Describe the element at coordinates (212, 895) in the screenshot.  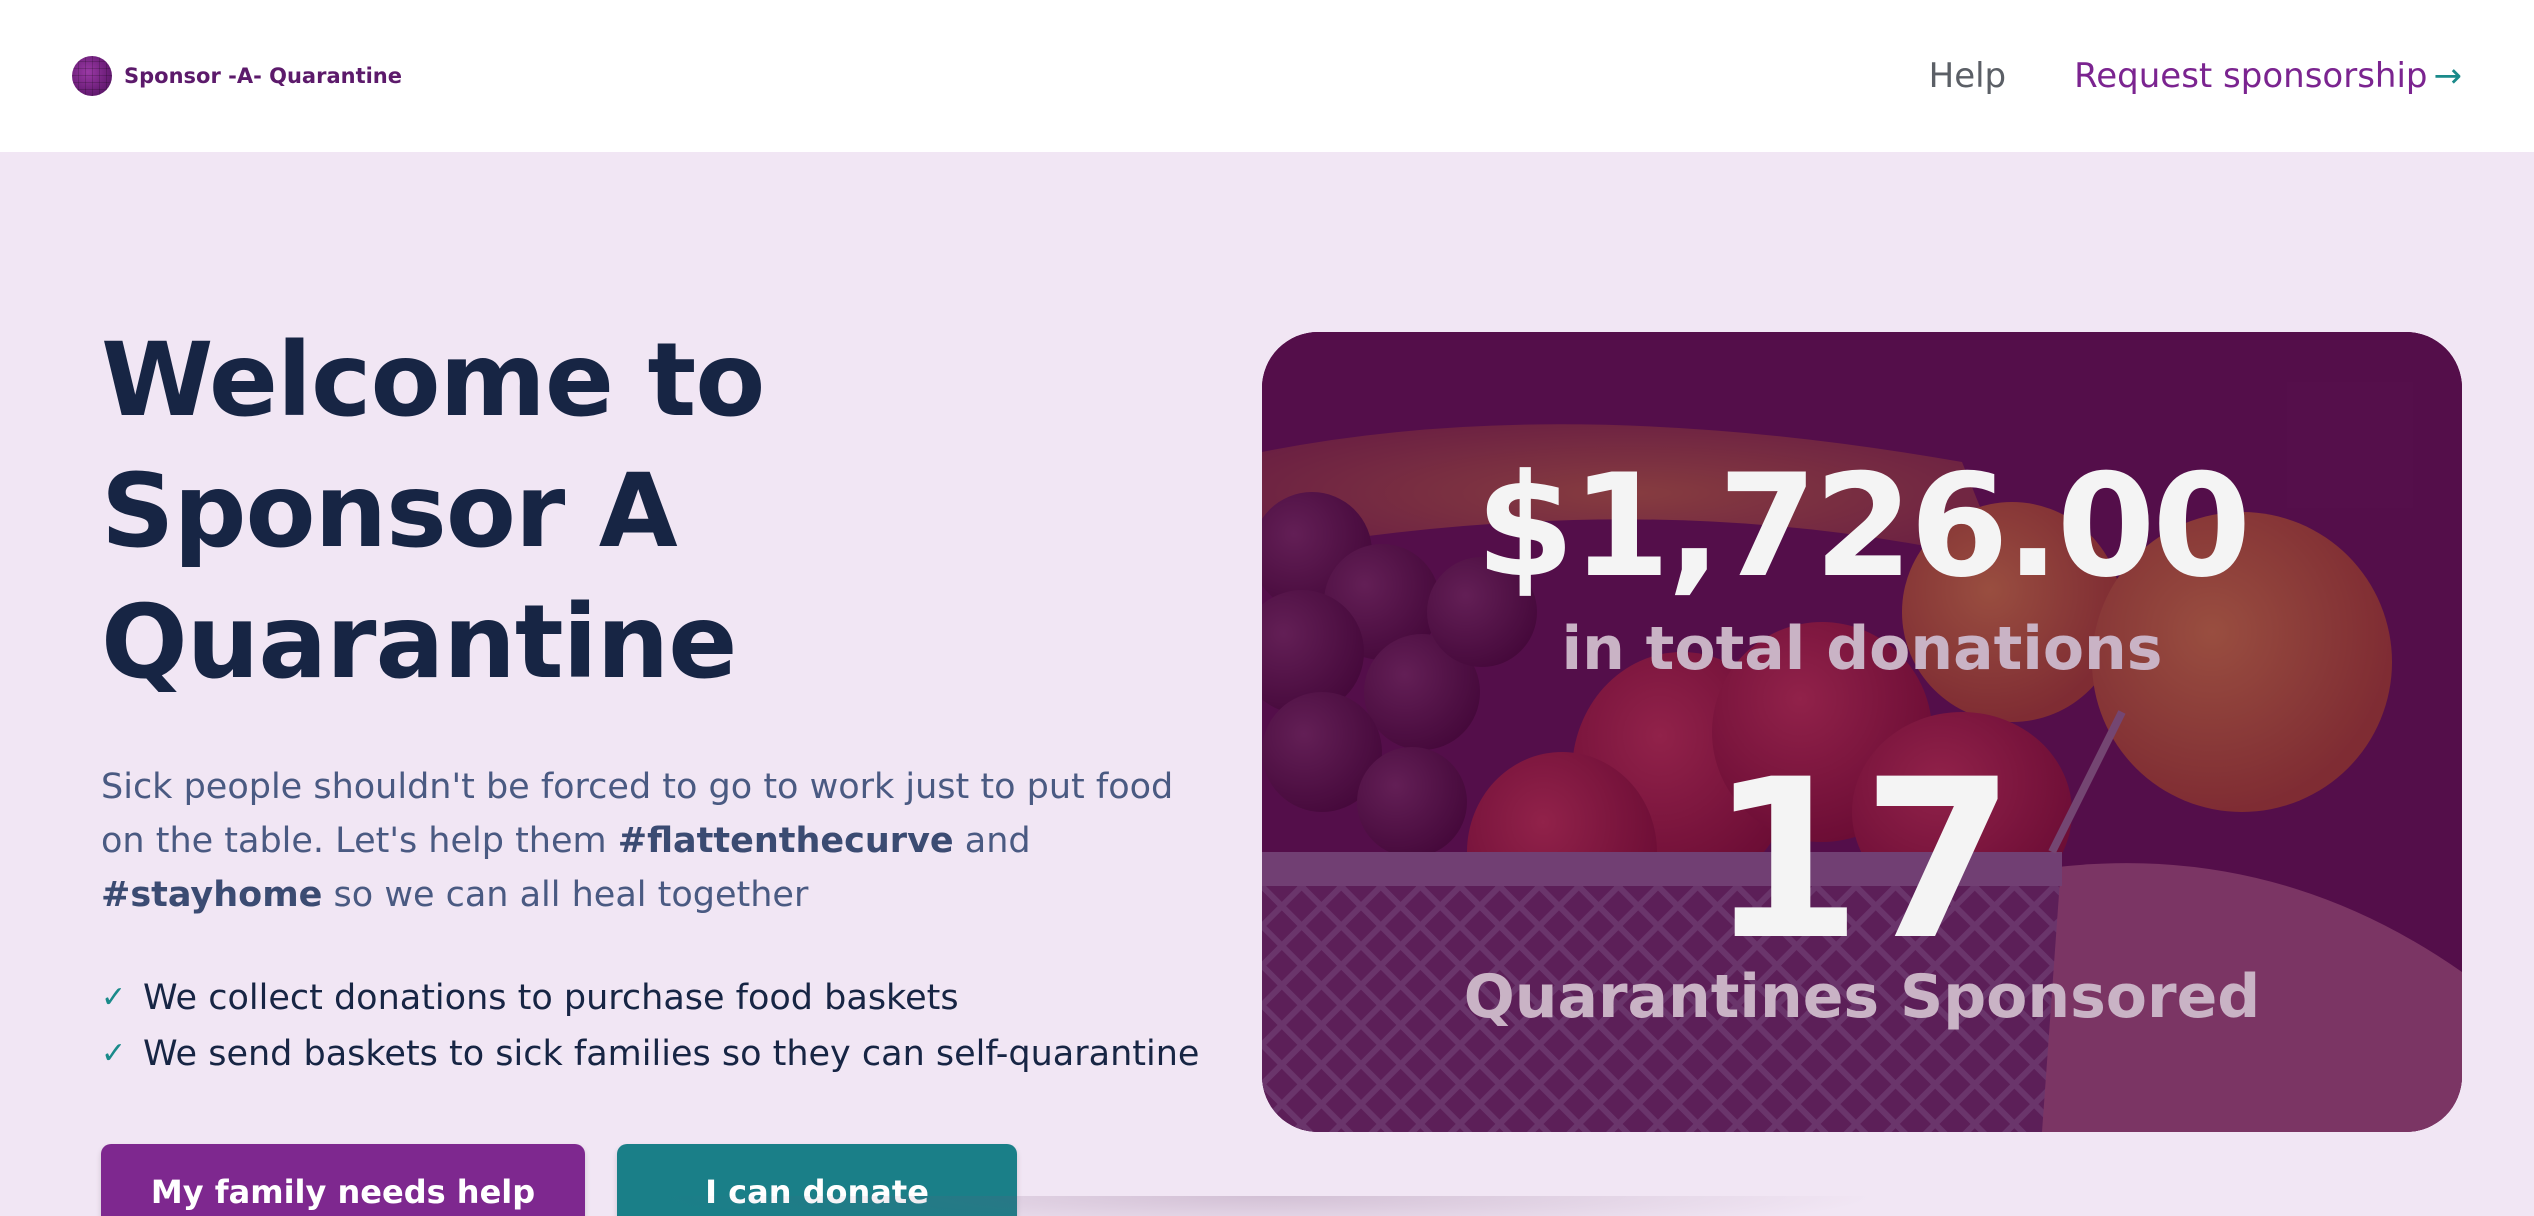
I see `hashtag-stayhome: #stayhome` at that location.